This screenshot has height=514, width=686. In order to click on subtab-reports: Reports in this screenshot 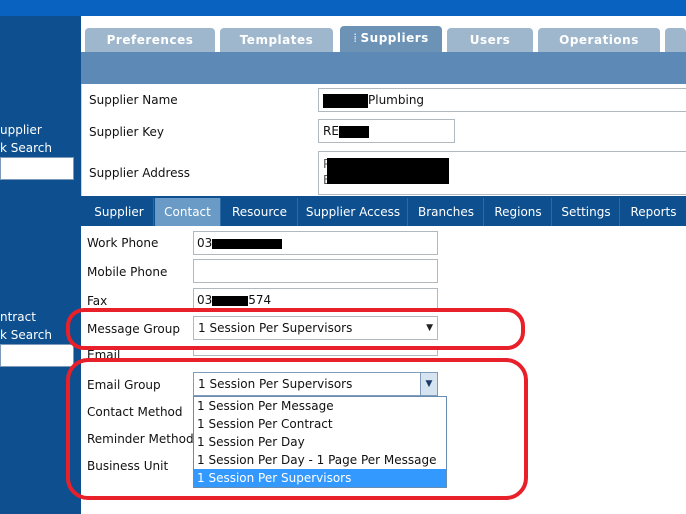, I will do `click(653, 212)`.